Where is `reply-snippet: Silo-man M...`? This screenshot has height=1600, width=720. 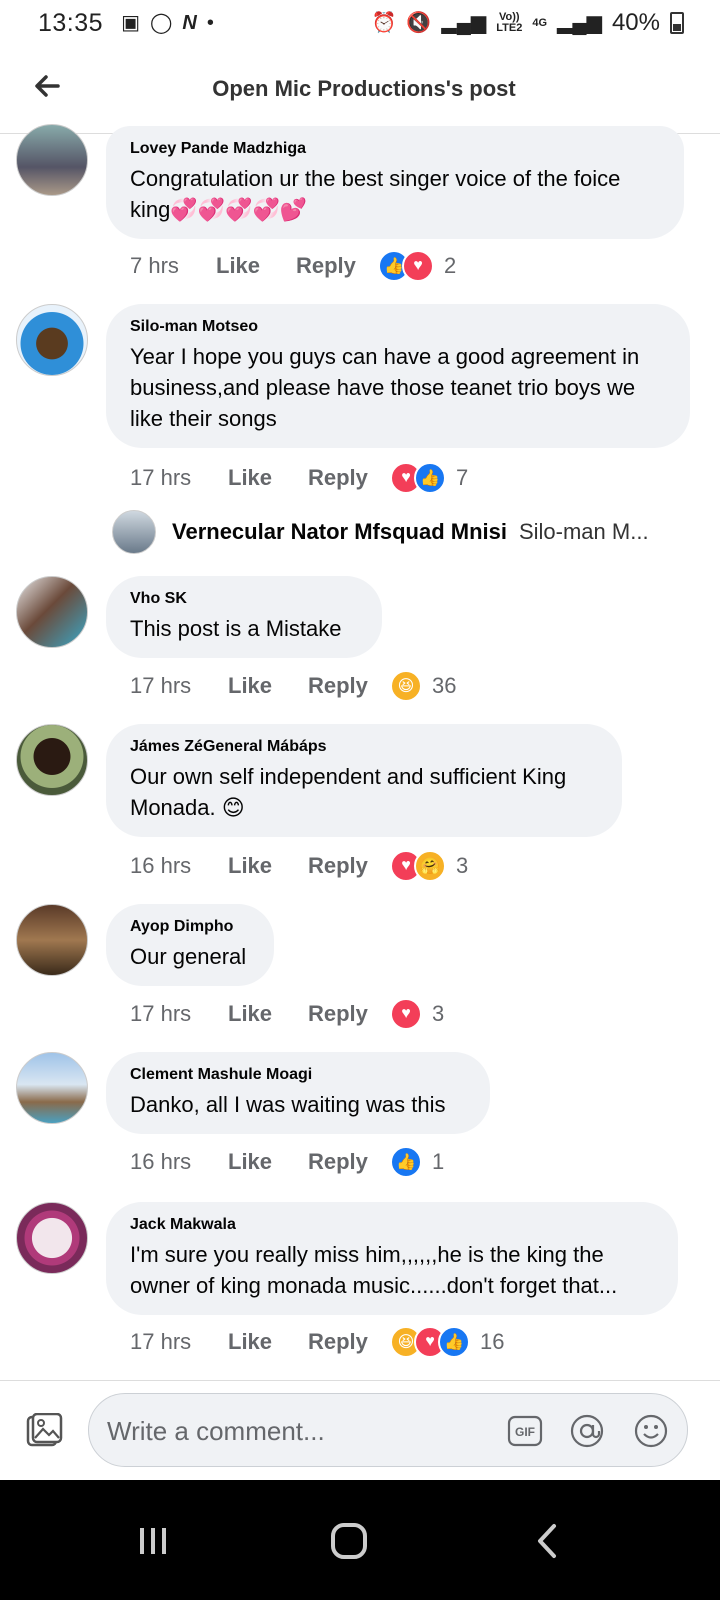 reply-snippet: Silo-man M... is located at coordinates (583, 531).